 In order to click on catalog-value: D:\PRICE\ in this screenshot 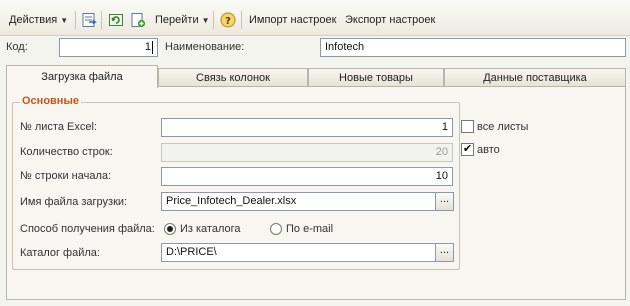, I will do `click(191, 252)`.